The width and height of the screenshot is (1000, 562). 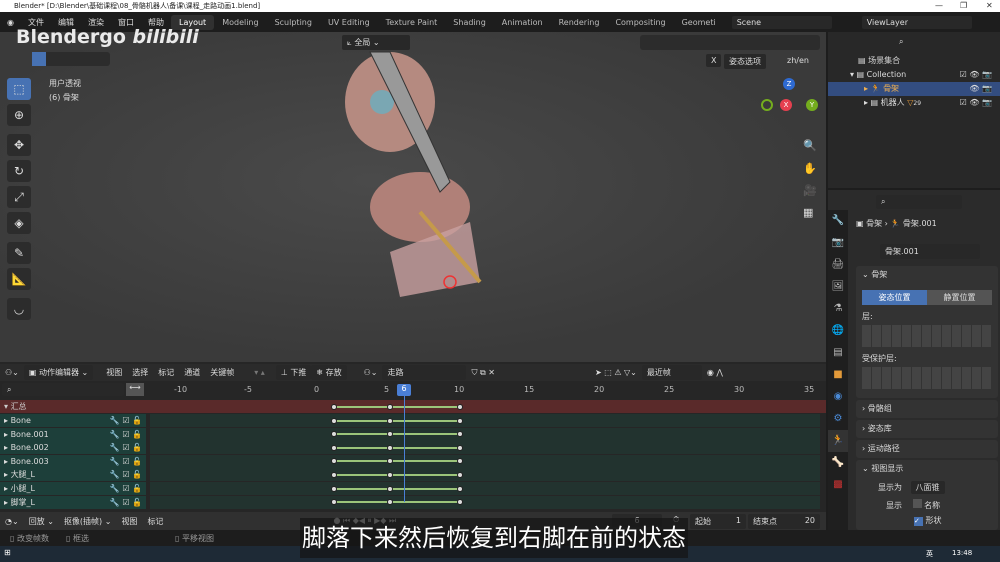 What do you see at coordinates (838, 221) in the screenshot?
I see `tool-tab-icon: 🔧` at bounding box center [838, 221].